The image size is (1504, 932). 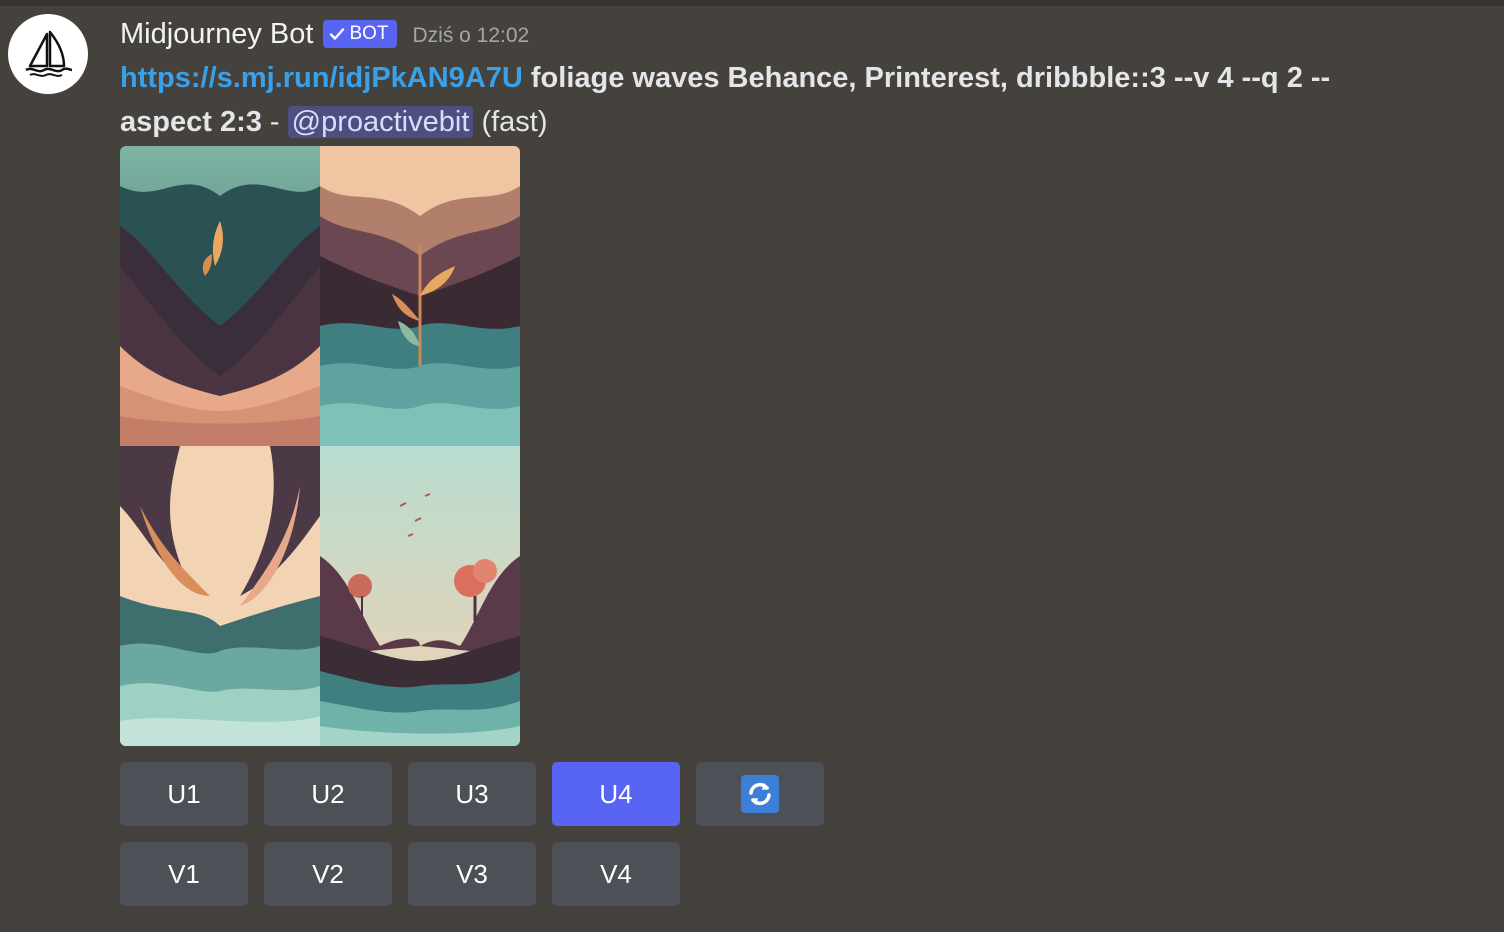 I want to click on bot-tag: BOT, so click(x=360, y=34).